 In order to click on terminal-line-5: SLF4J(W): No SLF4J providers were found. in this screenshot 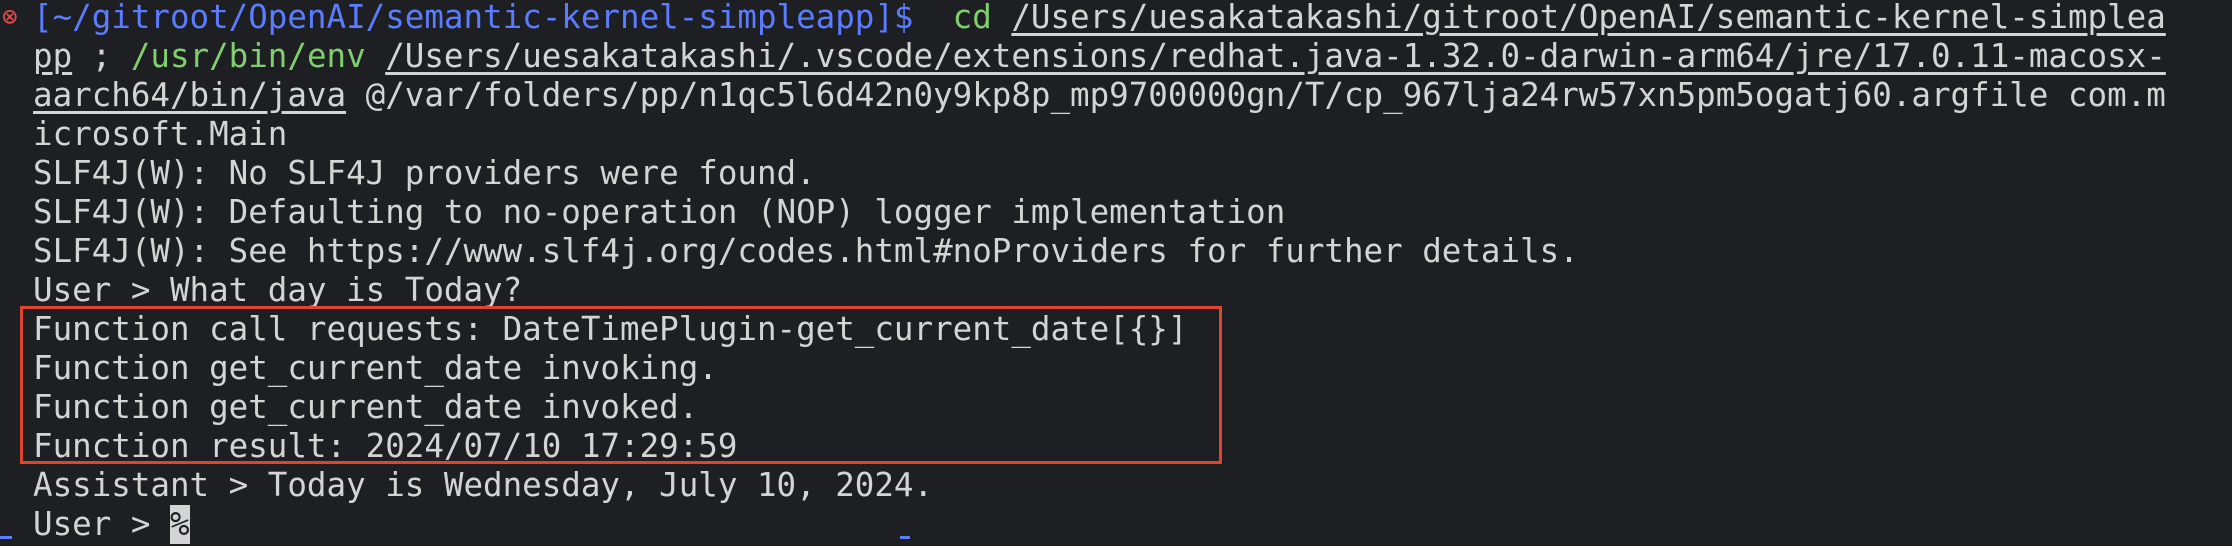, I will do `click(424, 173)`.